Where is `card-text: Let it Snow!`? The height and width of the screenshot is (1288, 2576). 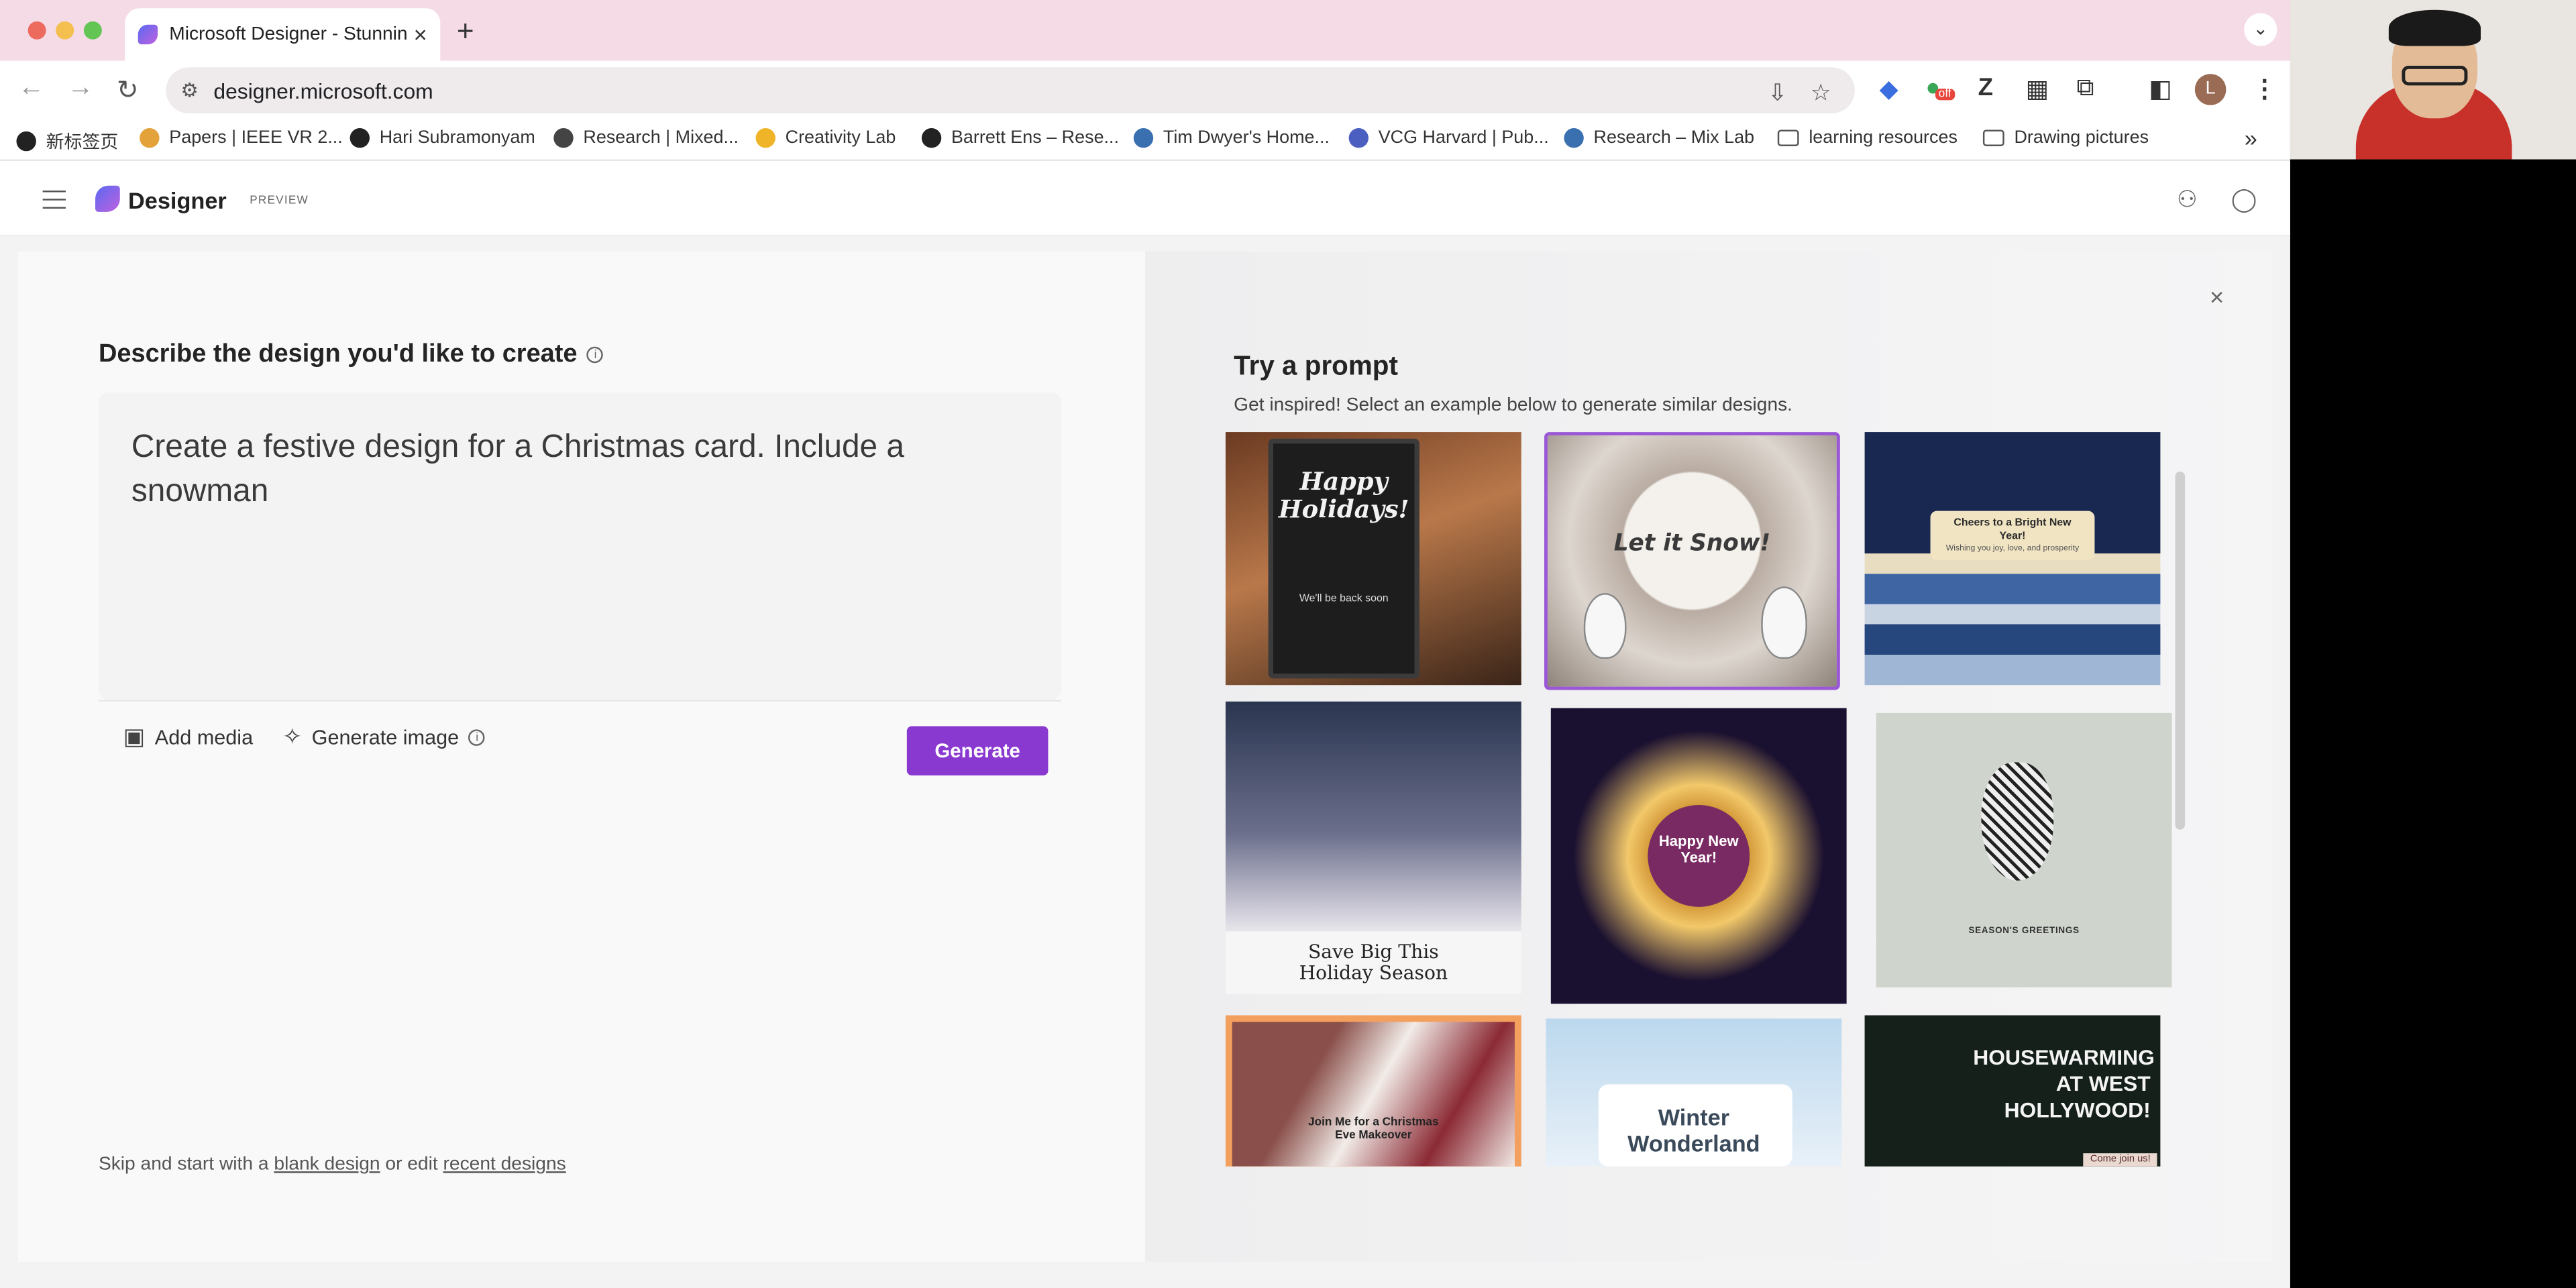
card-text: Let it Snow! is located at coordinates (1692, 544).